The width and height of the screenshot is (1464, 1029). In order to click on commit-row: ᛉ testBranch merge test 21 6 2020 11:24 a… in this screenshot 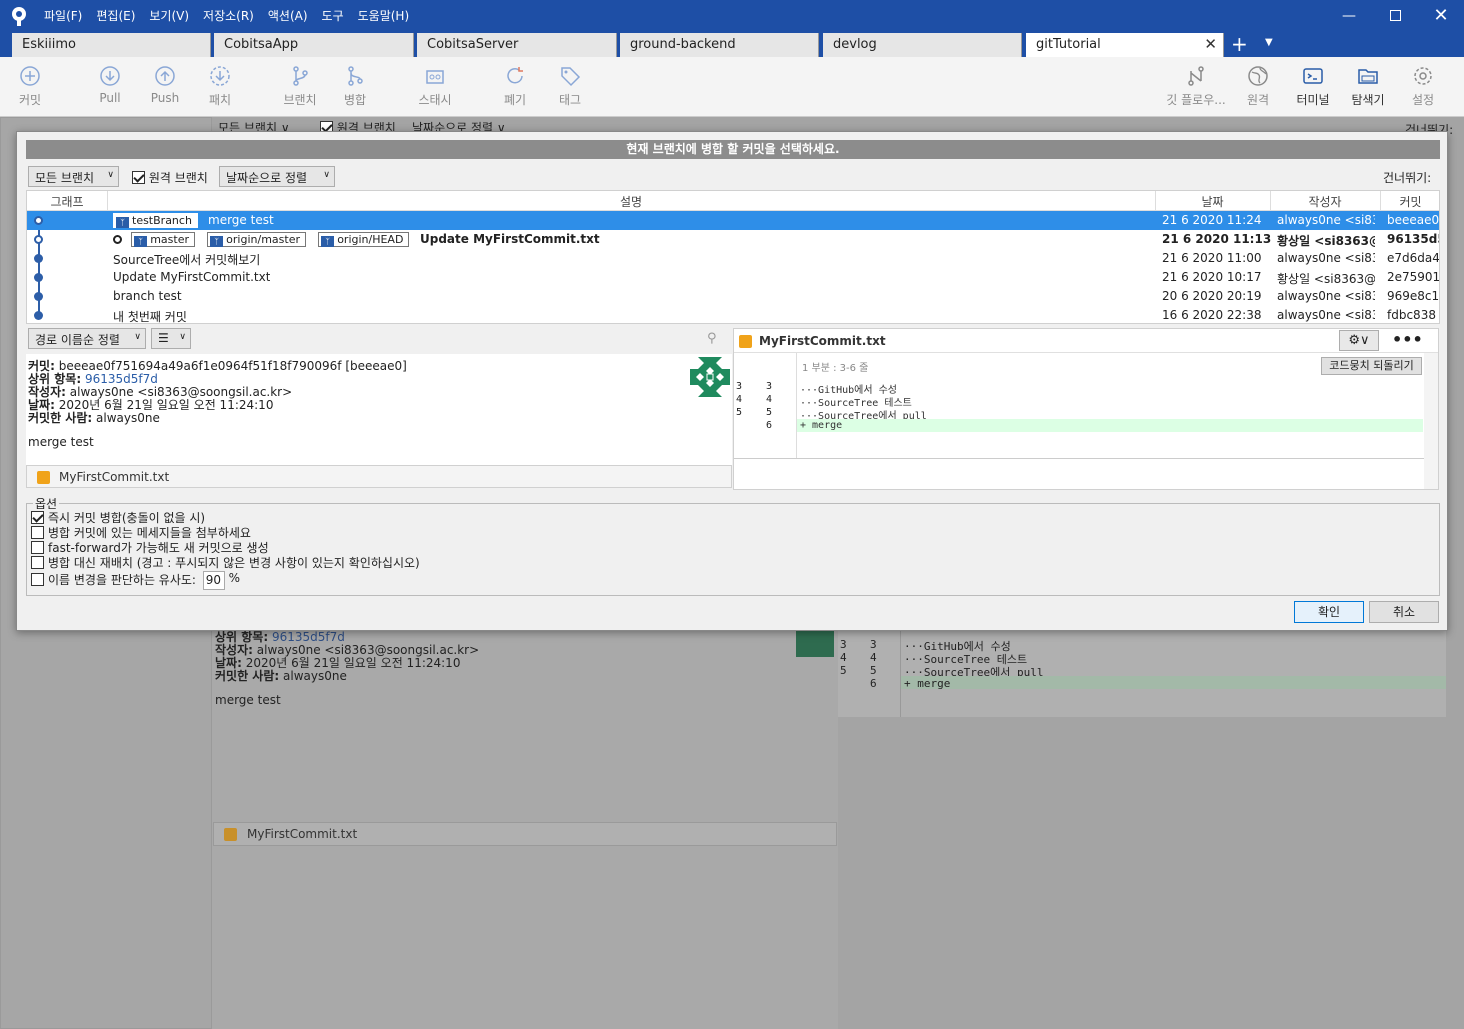, I will do `click(733, 220)`.